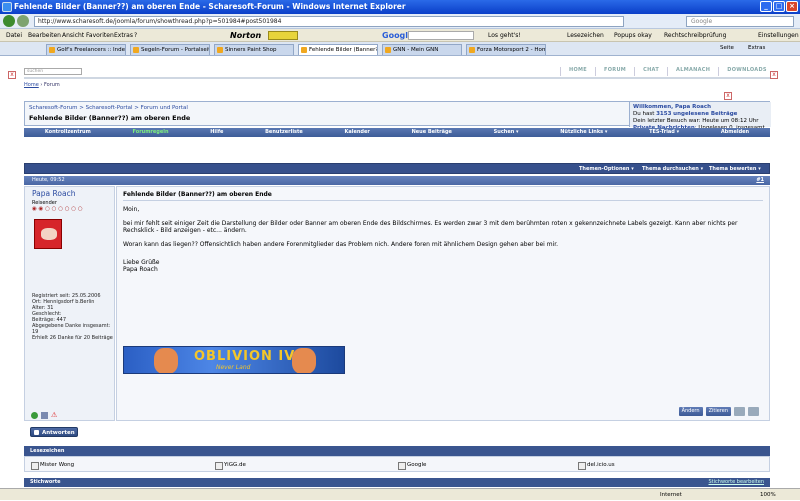 The height and width of the screenshot is (501, 800). What do you see at coordinates (506, 49) in the screenshot?
I see `tab-item: Forza Motorsport 2 - Home` at bounding box center [506, 49].